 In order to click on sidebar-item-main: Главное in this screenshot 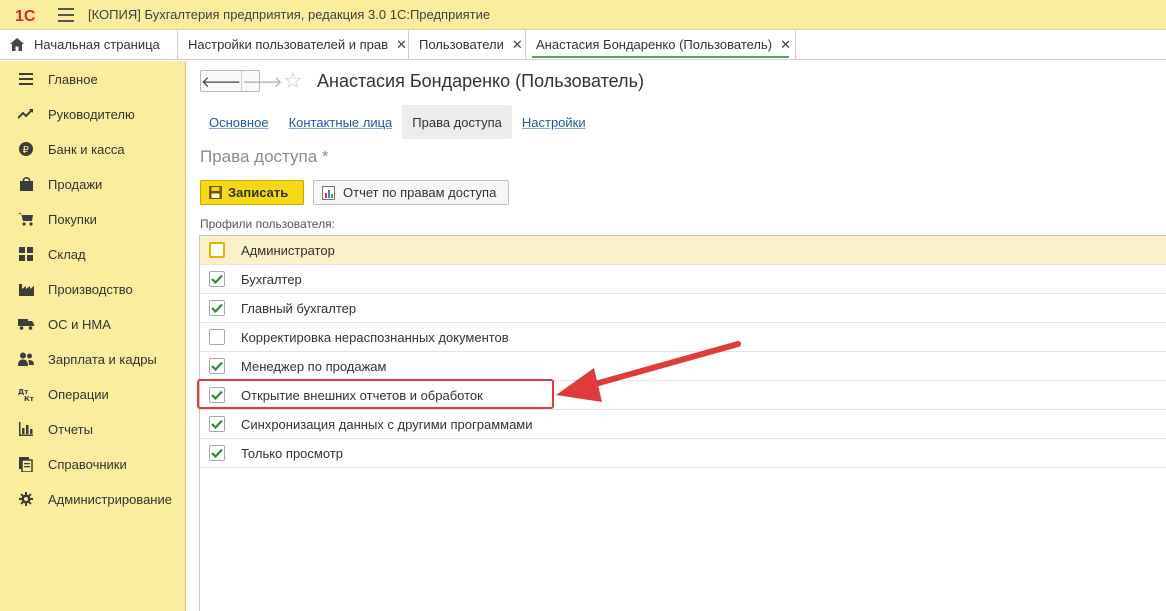, I will do `click(93, 79)`.